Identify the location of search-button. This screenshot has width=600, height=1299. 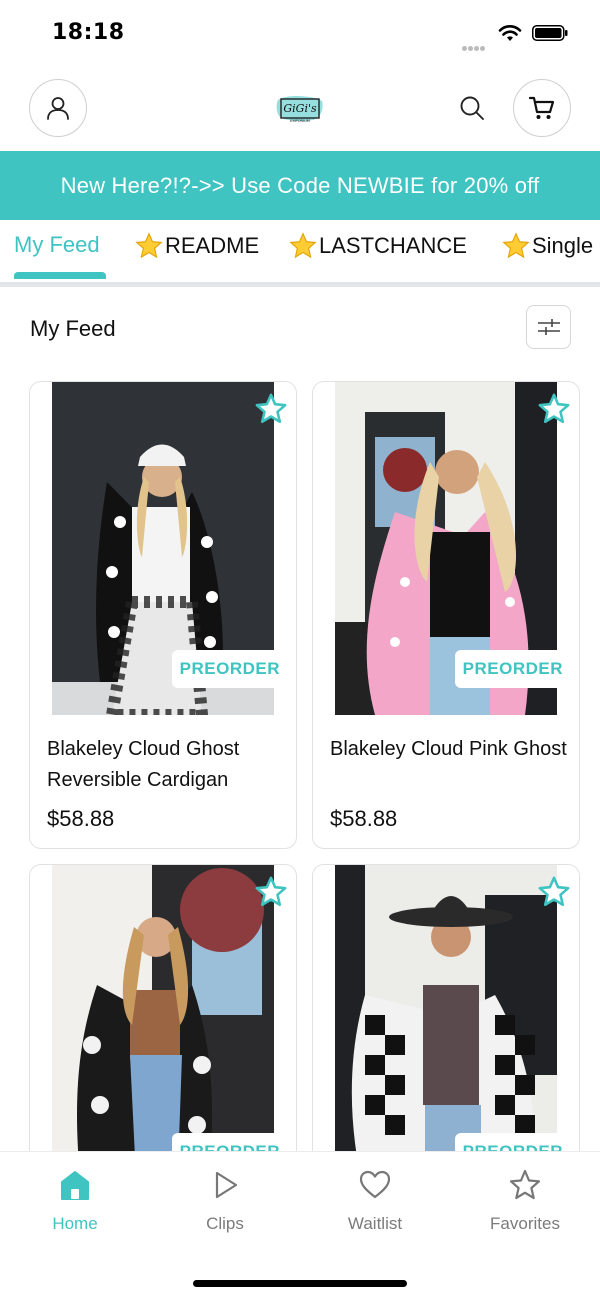
(472, 108).